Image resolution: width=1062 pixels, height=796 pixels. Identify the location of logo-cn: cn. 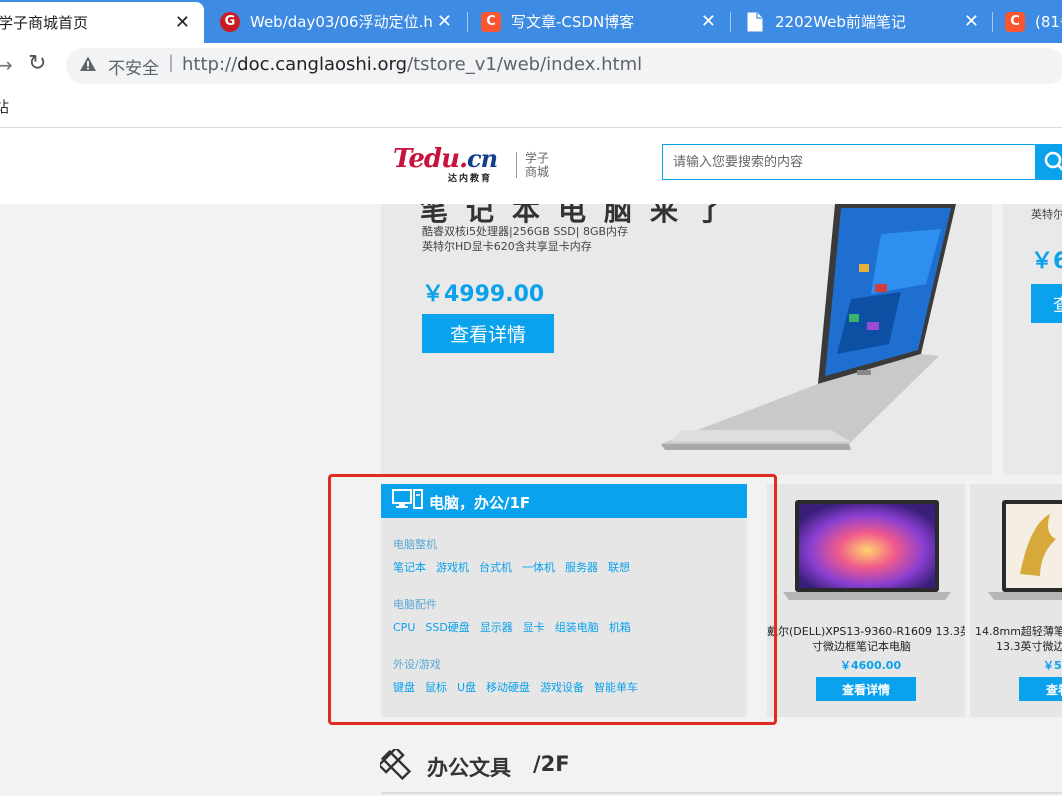
(482, 158).